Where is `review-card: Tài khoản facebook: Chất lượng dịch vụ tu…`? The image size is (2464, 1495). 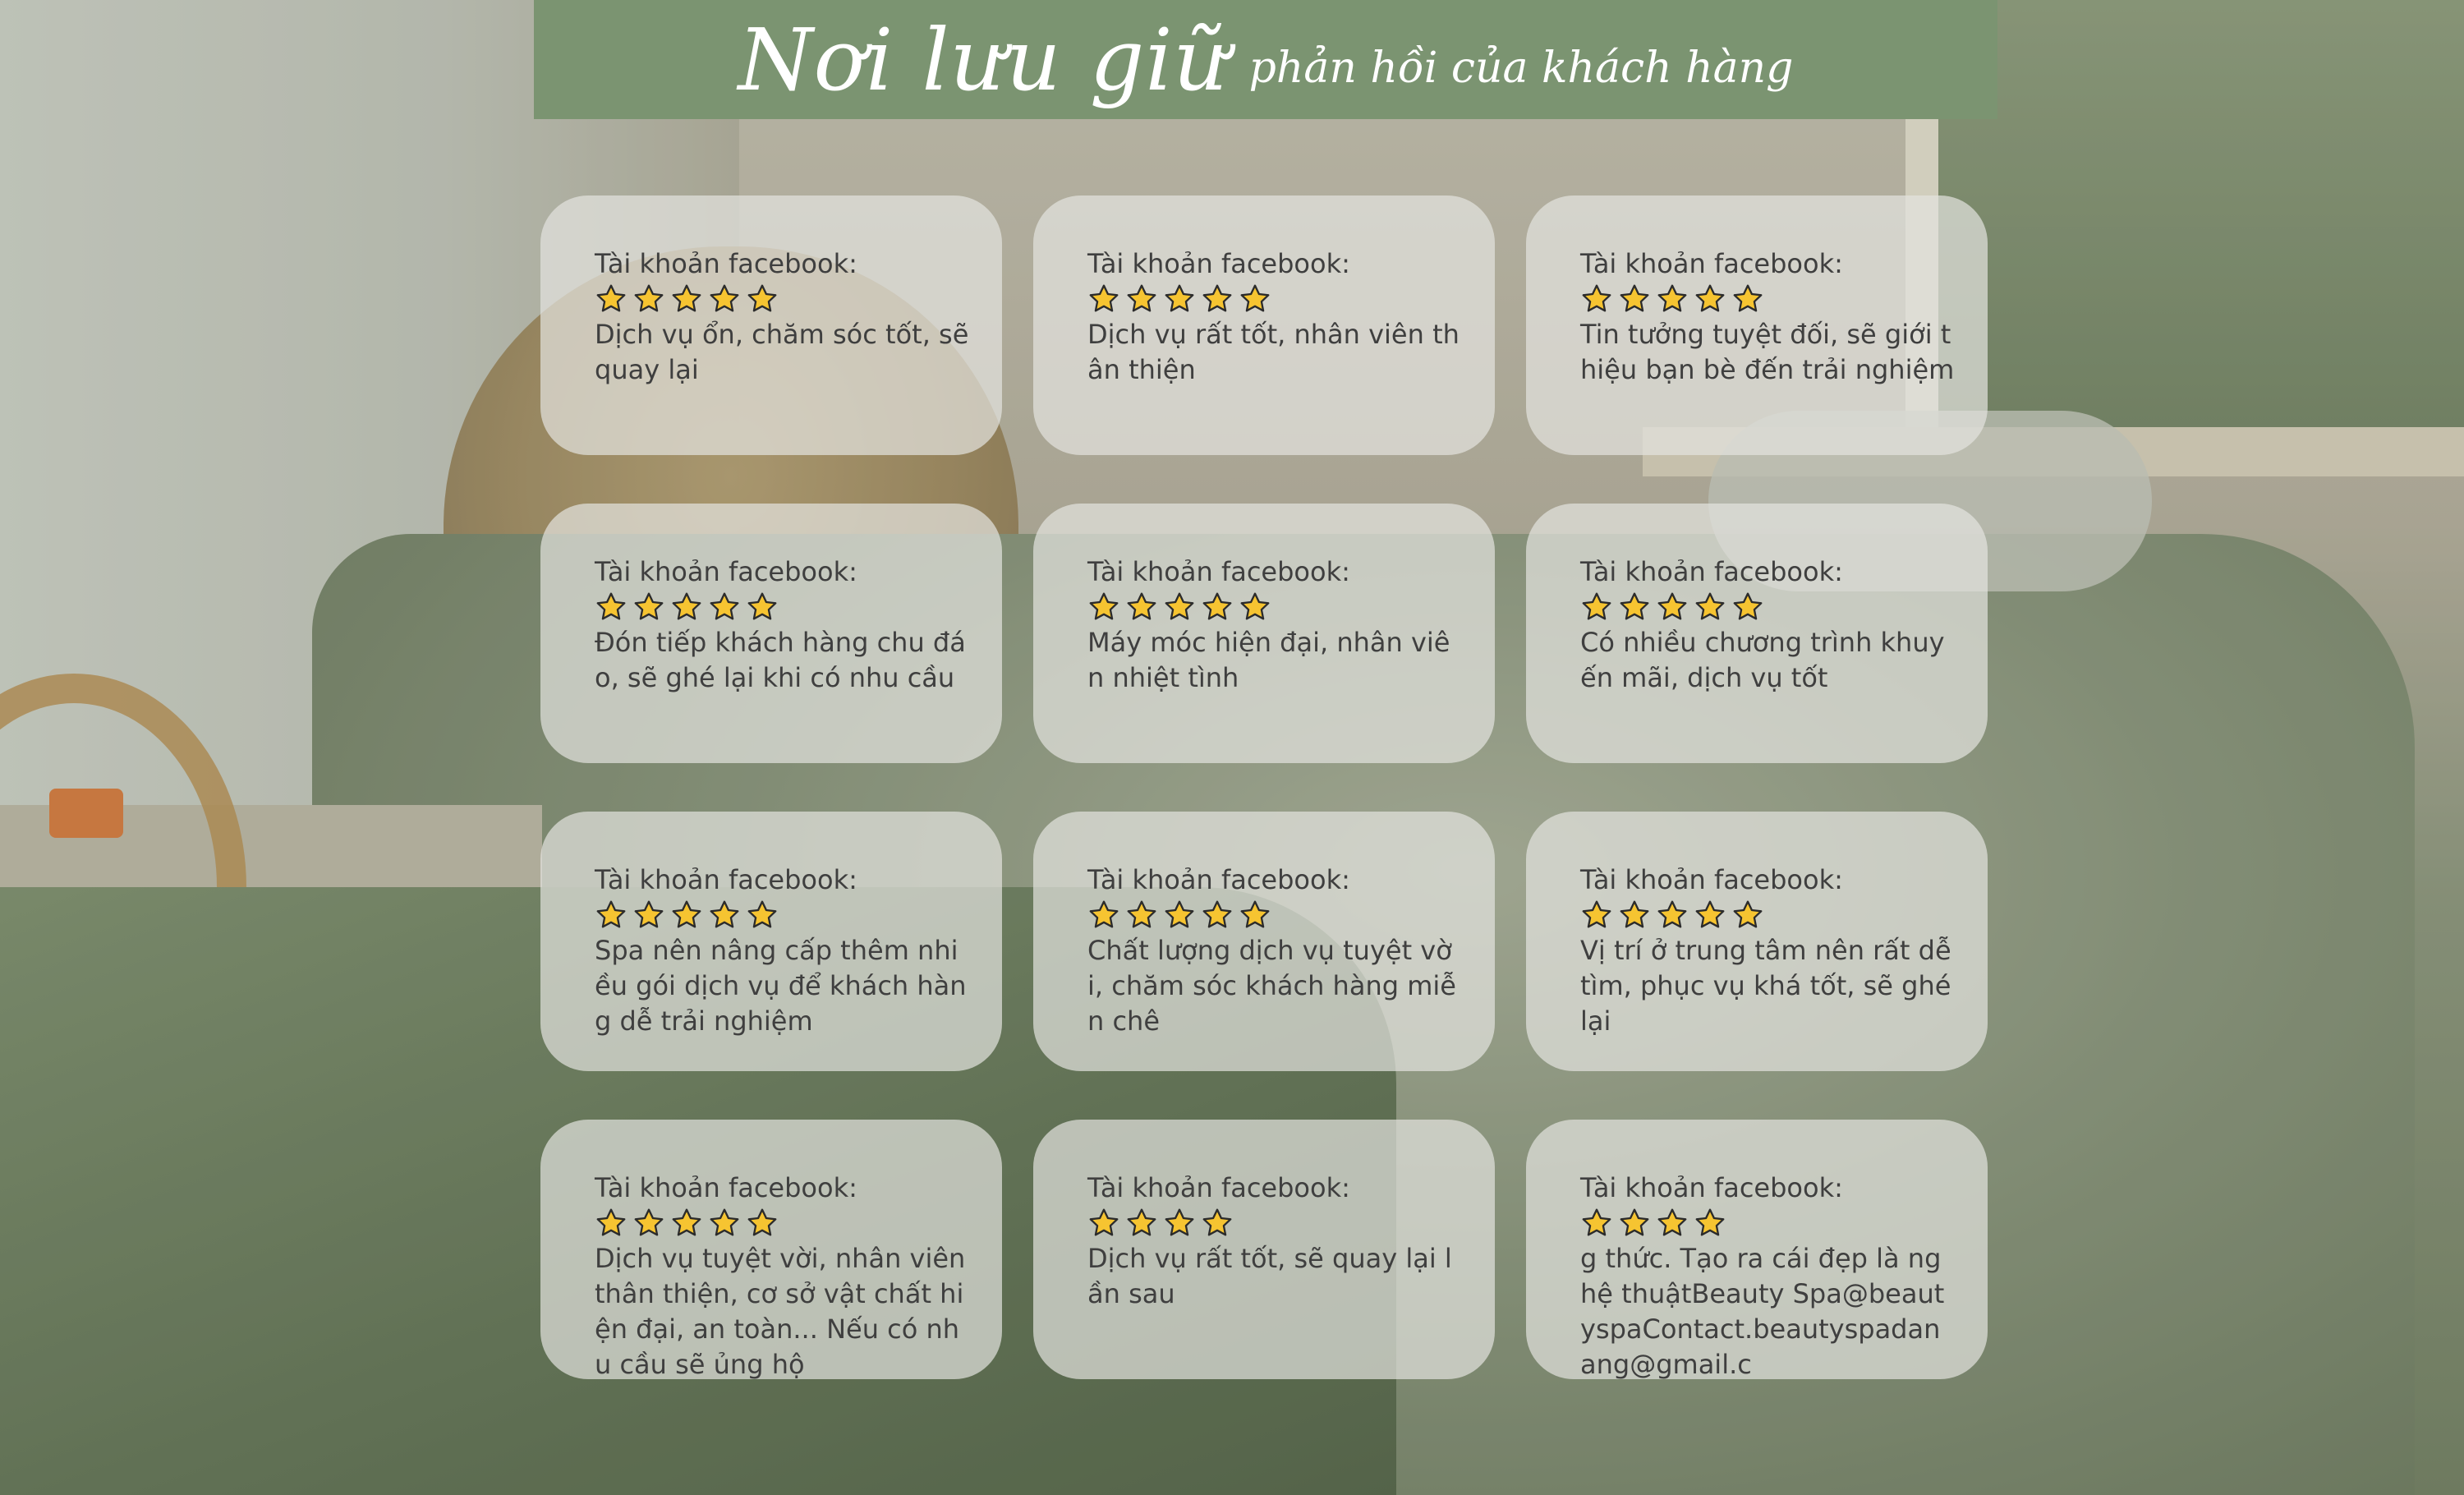
review-card: Tài khoản facebook: Chất lượng dịch vụ tu… is located at coordinates (1264, 941).